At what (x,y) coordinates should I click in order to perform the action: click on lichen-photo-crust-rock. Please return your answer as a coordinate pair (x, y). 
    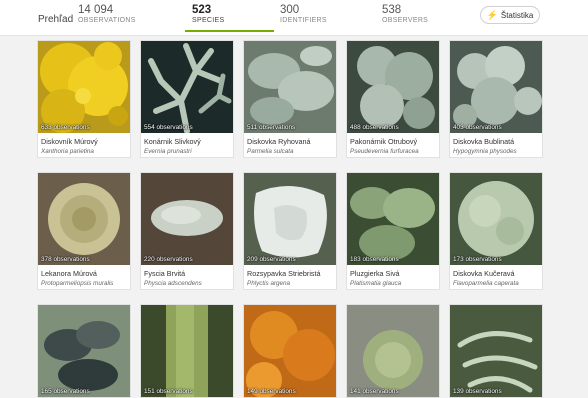
    Looking at the image, I should click on (393, 351).